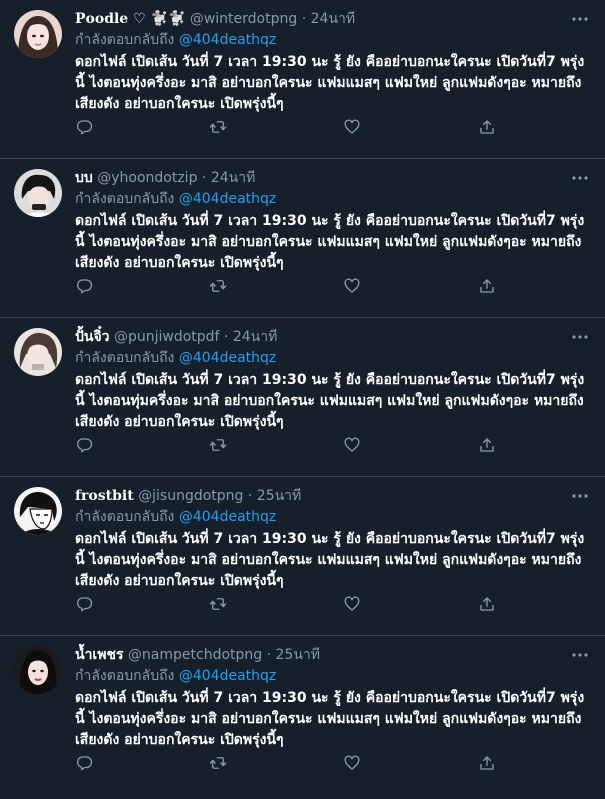 The image size is (605, 799). I want to click on user-handle: @winterdotpng, so click(243, 19).